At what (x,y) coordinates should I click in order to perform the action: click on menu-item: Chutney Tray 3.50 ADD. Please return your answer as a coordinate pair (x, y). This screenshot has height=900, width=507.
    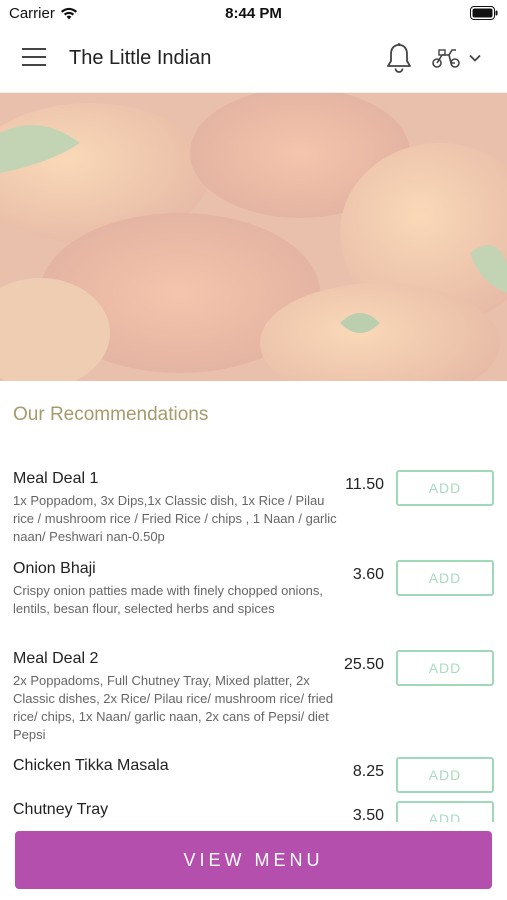
    Looking at the image, I should click on (253, 807).